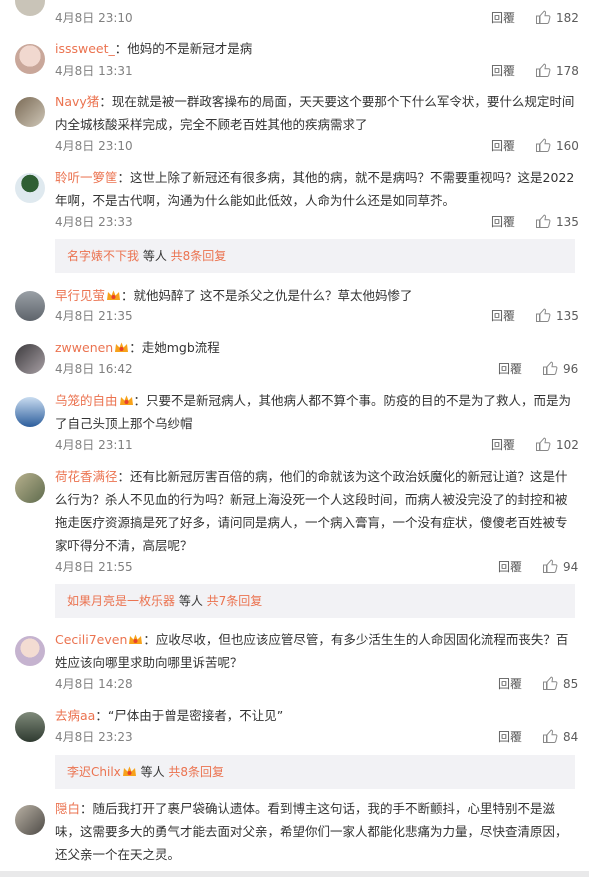 This screenshot has width=589, height=877. What do you see at coordinates (86, 476) in the screenshot?
I see `username-link: 荷花香满径` at bounding box center [86, 476].